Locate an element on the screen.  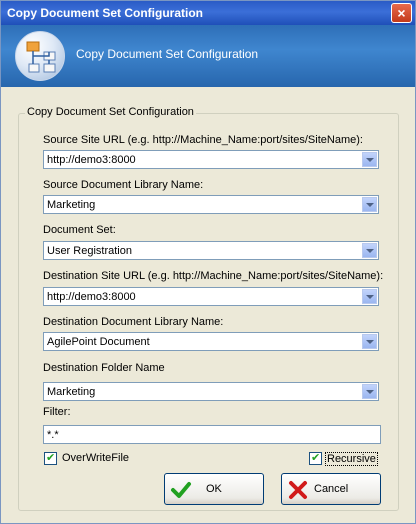
header-banner: Copy Document Set Configuration is located at coordinates (208, 56).